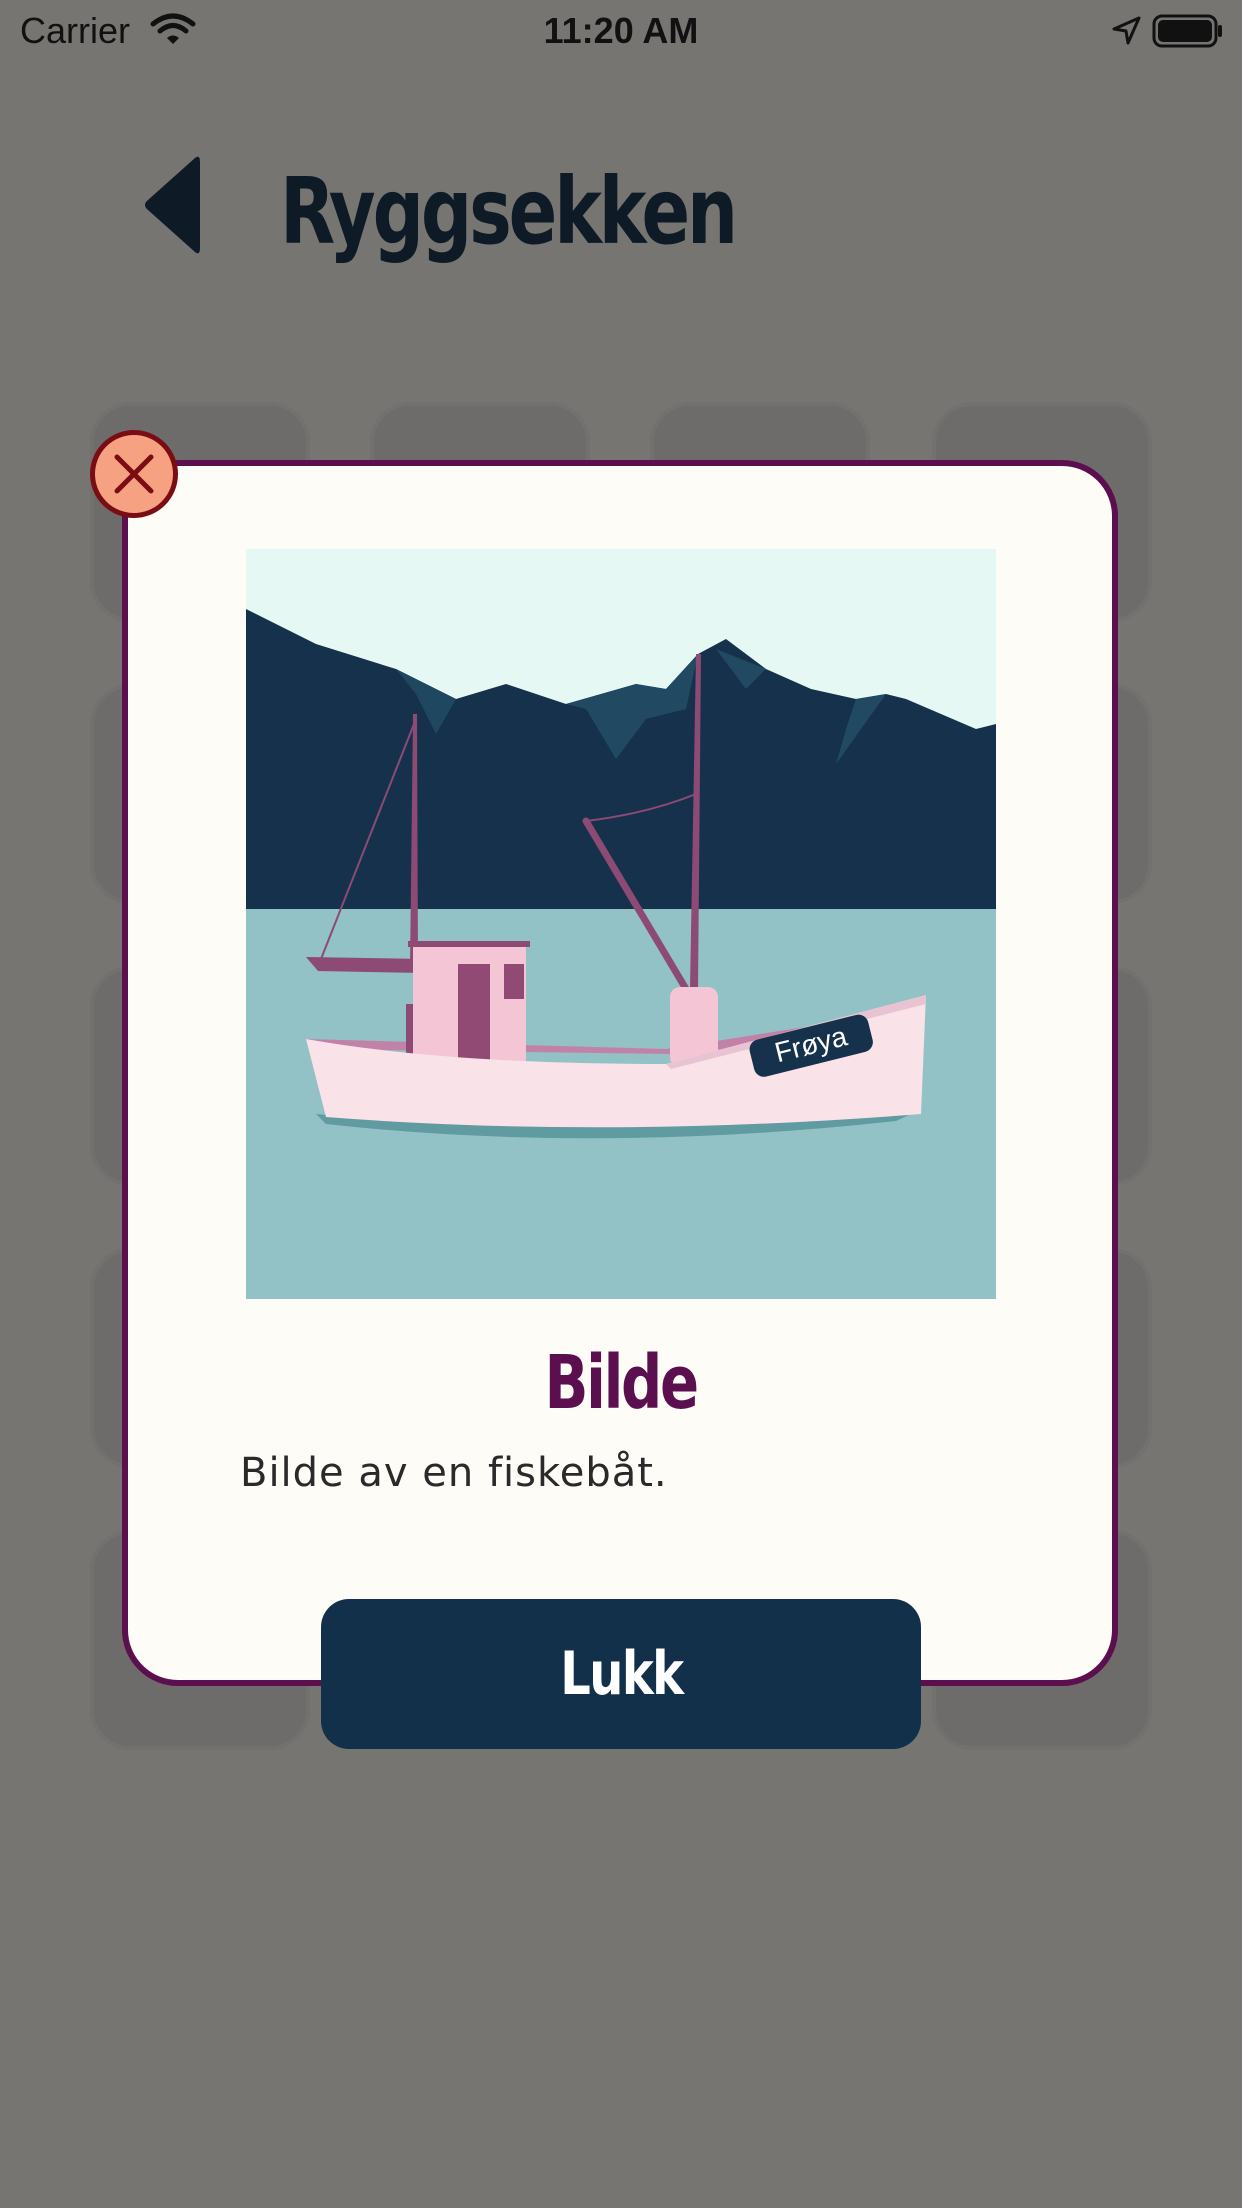 The width and height of the screenshot is (1242, 2208). What do you see at coordinates (622, 1383) in the screenshot?
I see `item-title: Bilde` at bounding box center [622, 1383].